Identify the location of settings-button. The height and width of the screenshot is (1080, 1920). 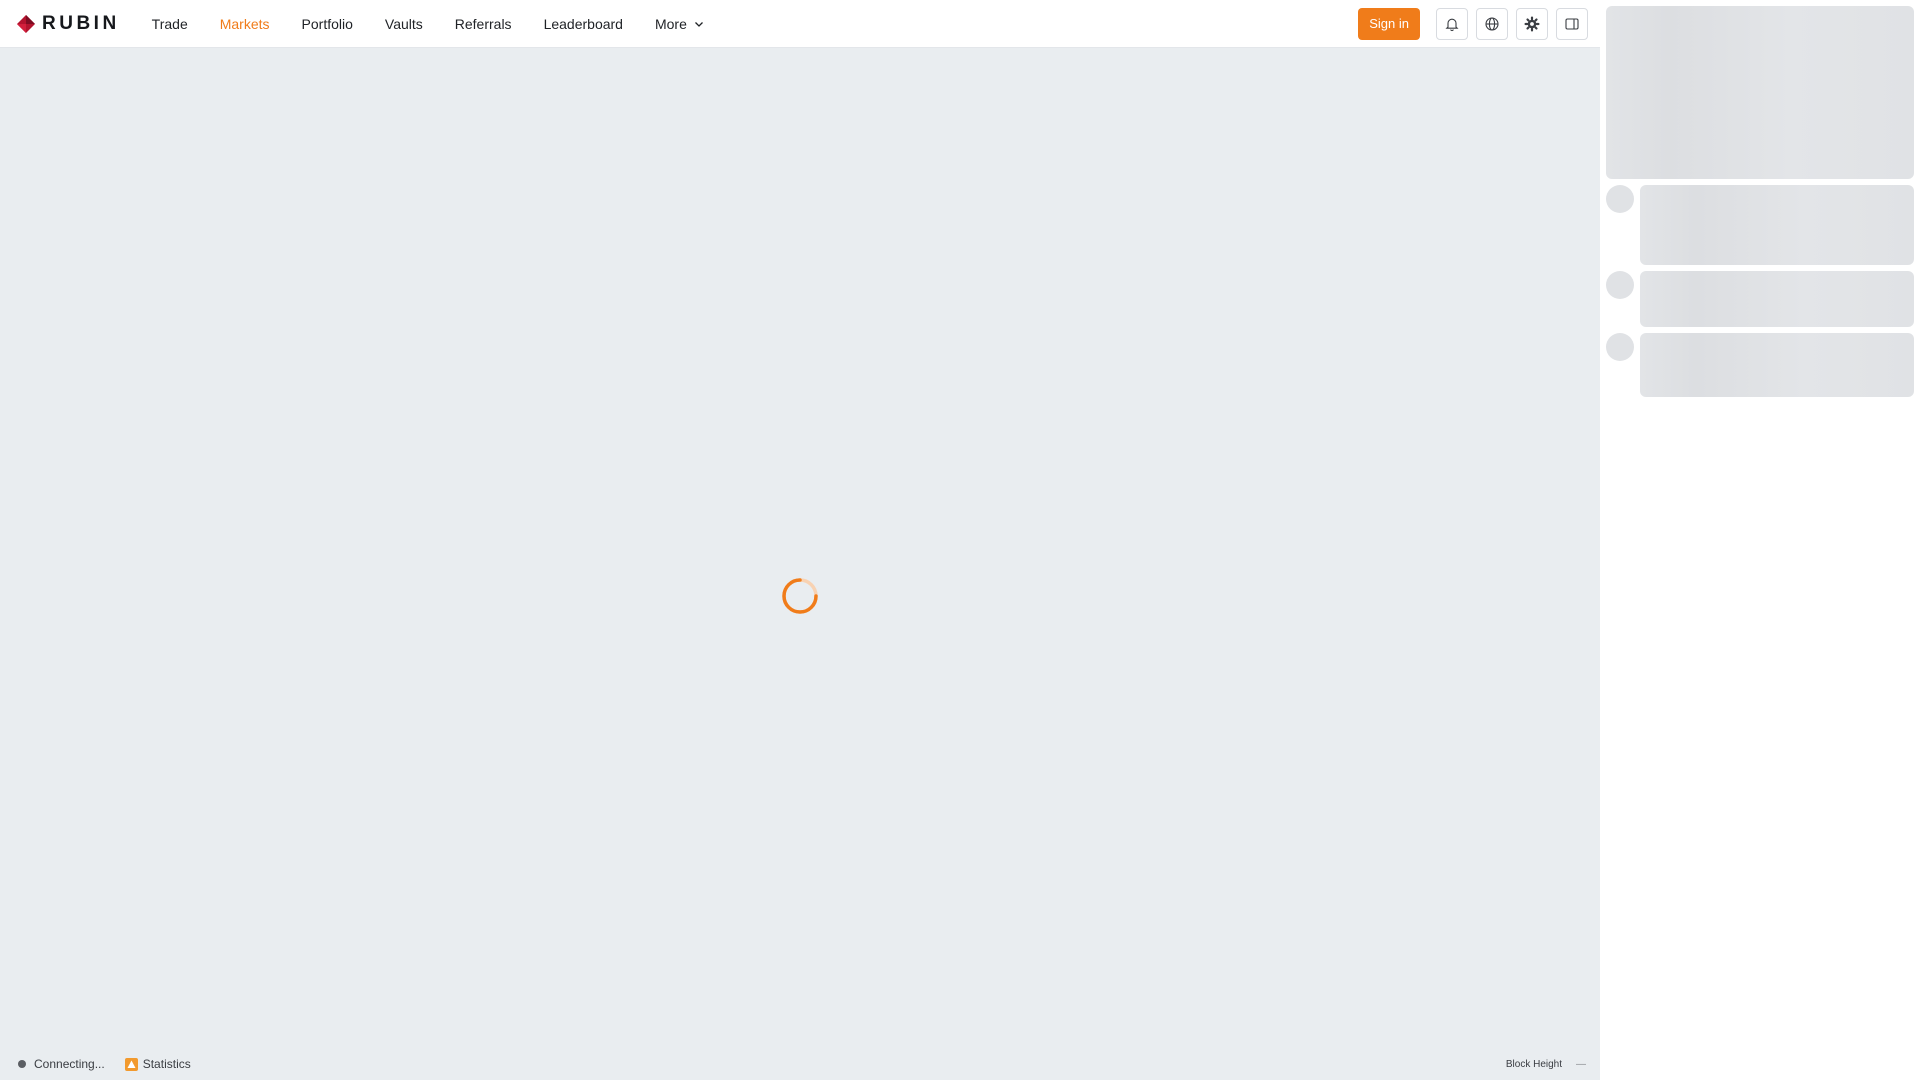
(1532, 23).